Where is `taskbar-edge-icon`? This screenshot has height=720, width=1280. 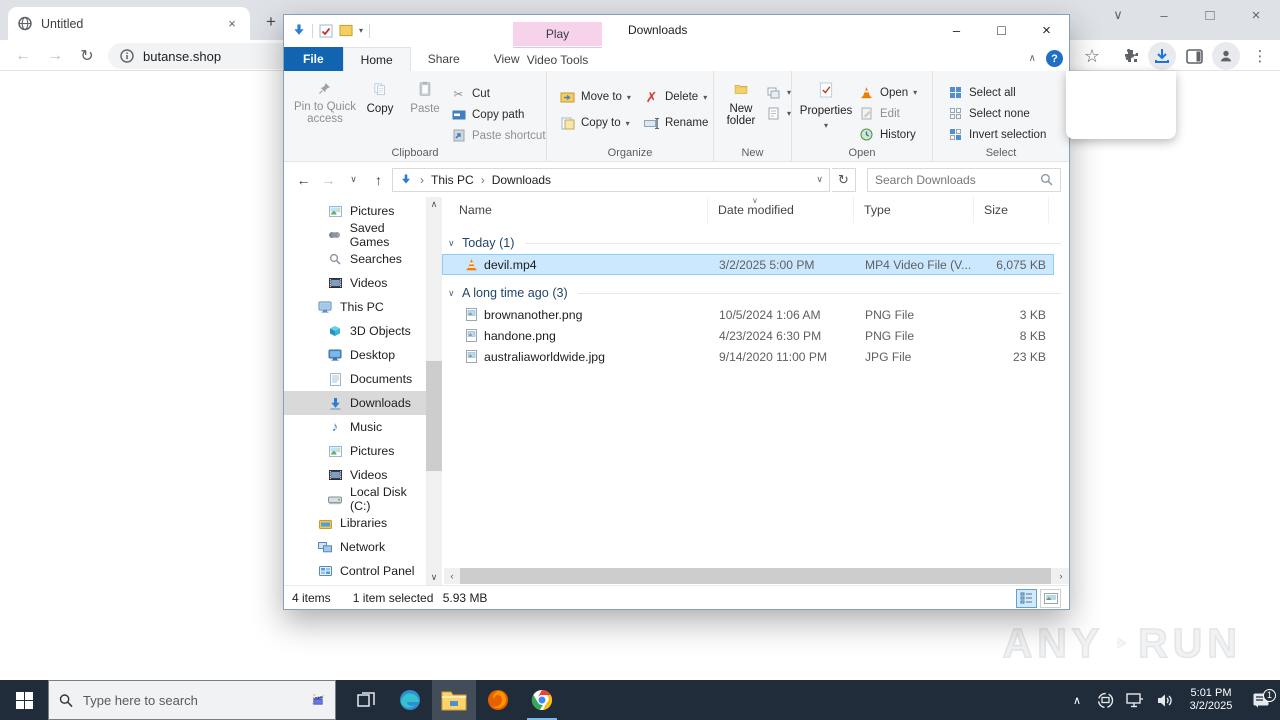 taskbar-edge-icon is located at coordinates (410, 700).